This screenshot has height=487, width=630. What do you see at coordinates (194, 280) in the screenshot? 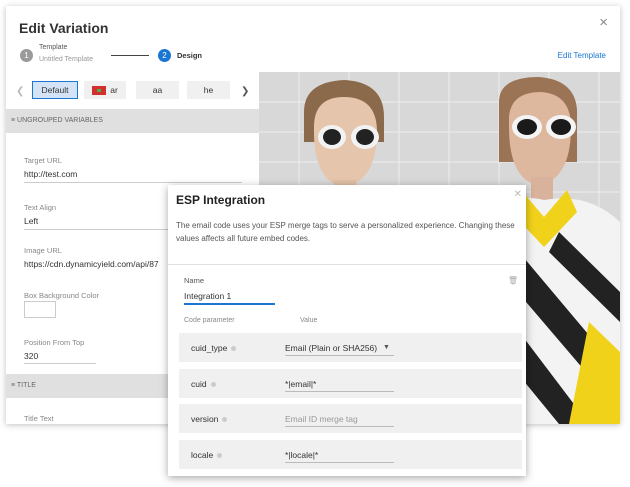
I see `integration-name-label: Name` at bounding box center [194, 280].